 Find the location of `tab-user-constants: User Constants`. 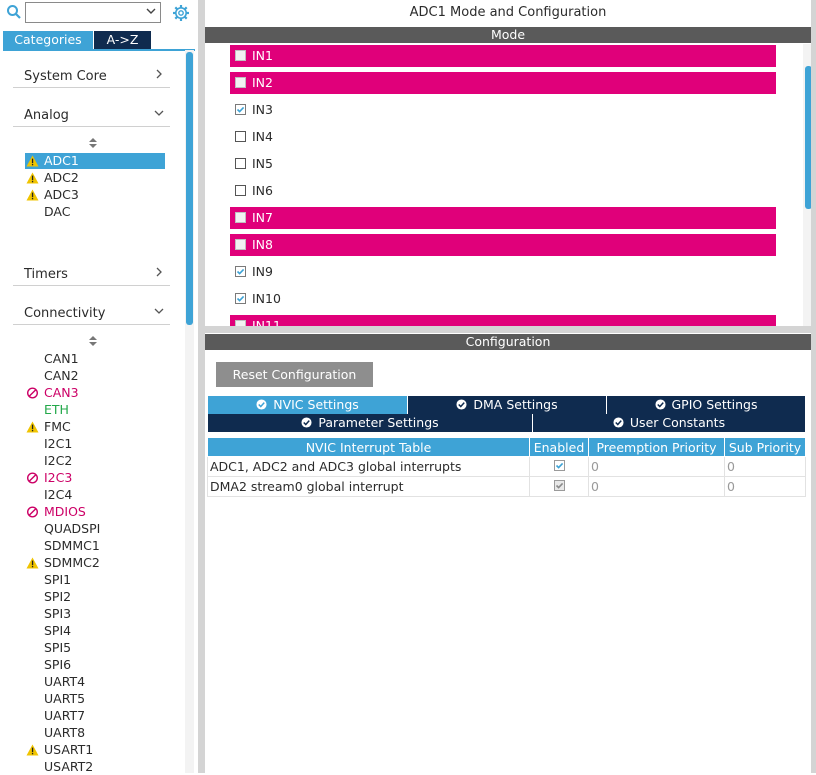

tab-user-constants: User Constants is located at coordinates (669, 423).